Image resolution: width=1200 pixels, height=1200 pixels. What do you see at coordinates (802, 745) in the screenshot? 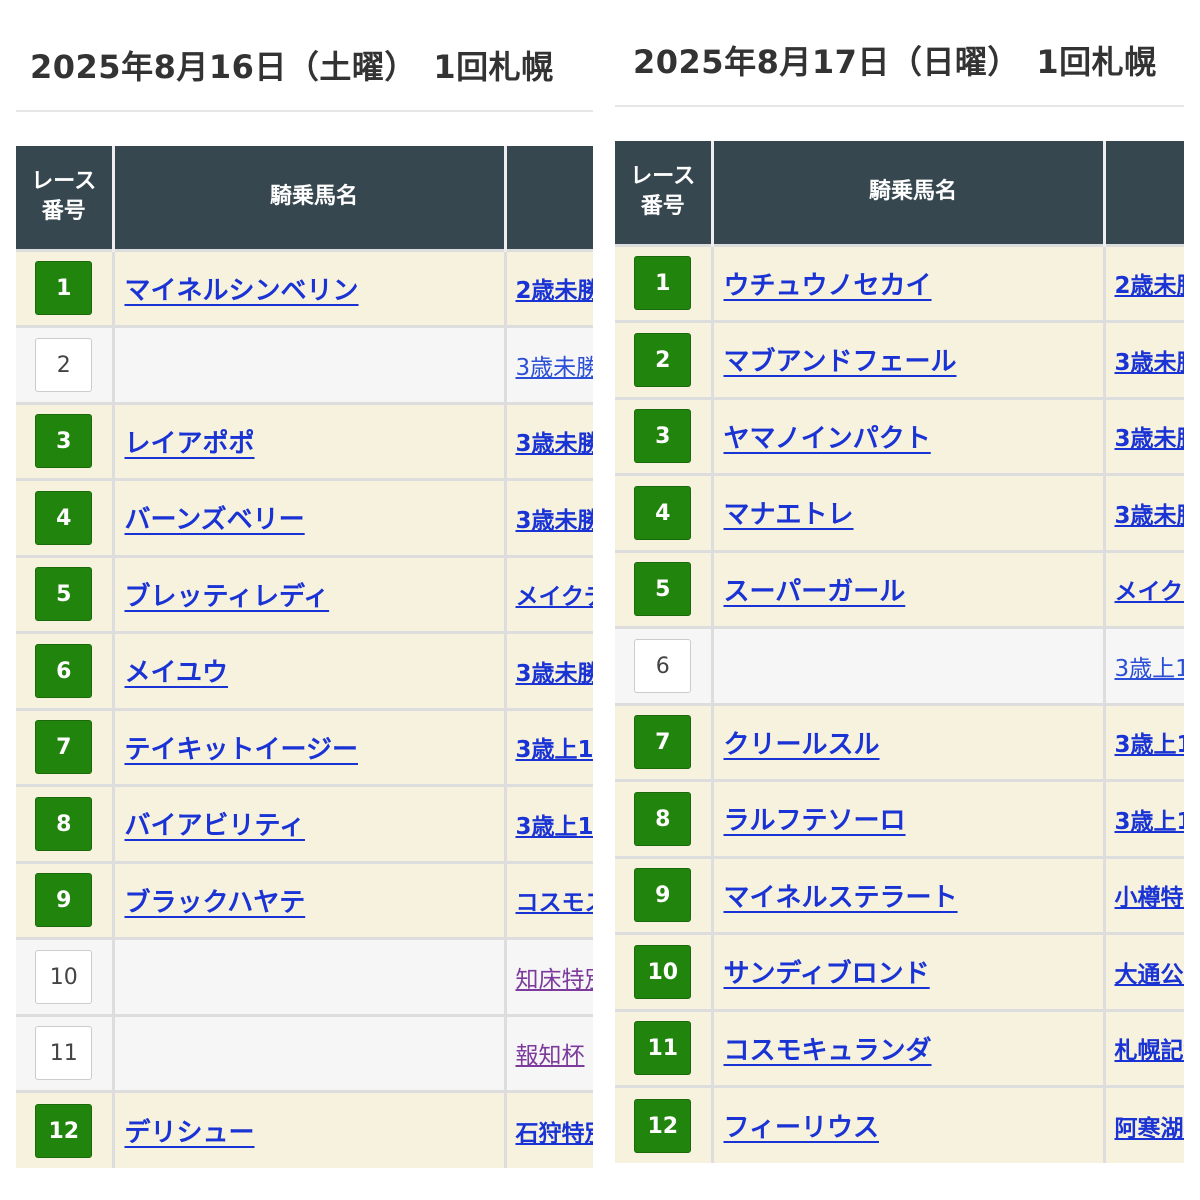
I see `horse-name-link: クリールスル` at bounding box center [802, 745].